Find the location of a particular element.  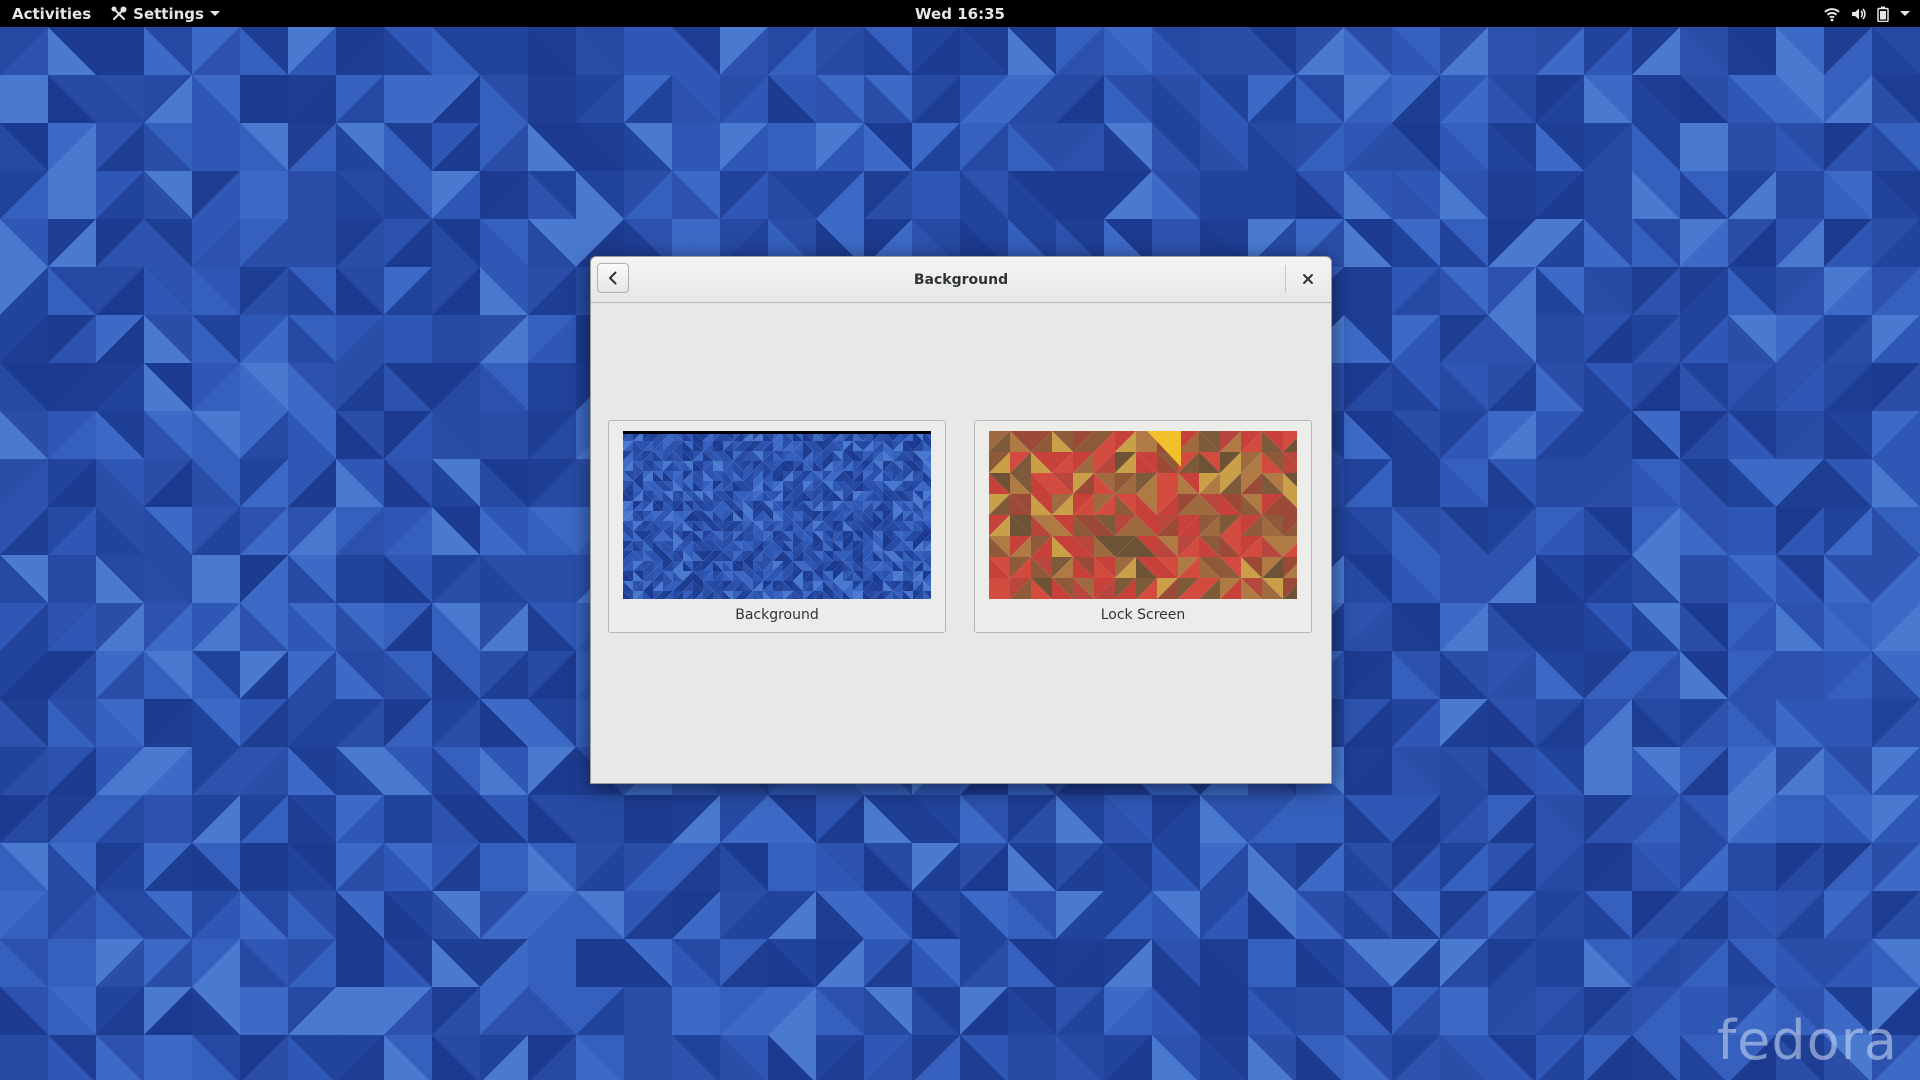

lock-screen-option-label: Lock Screen is located at coordinates (1143, 615).